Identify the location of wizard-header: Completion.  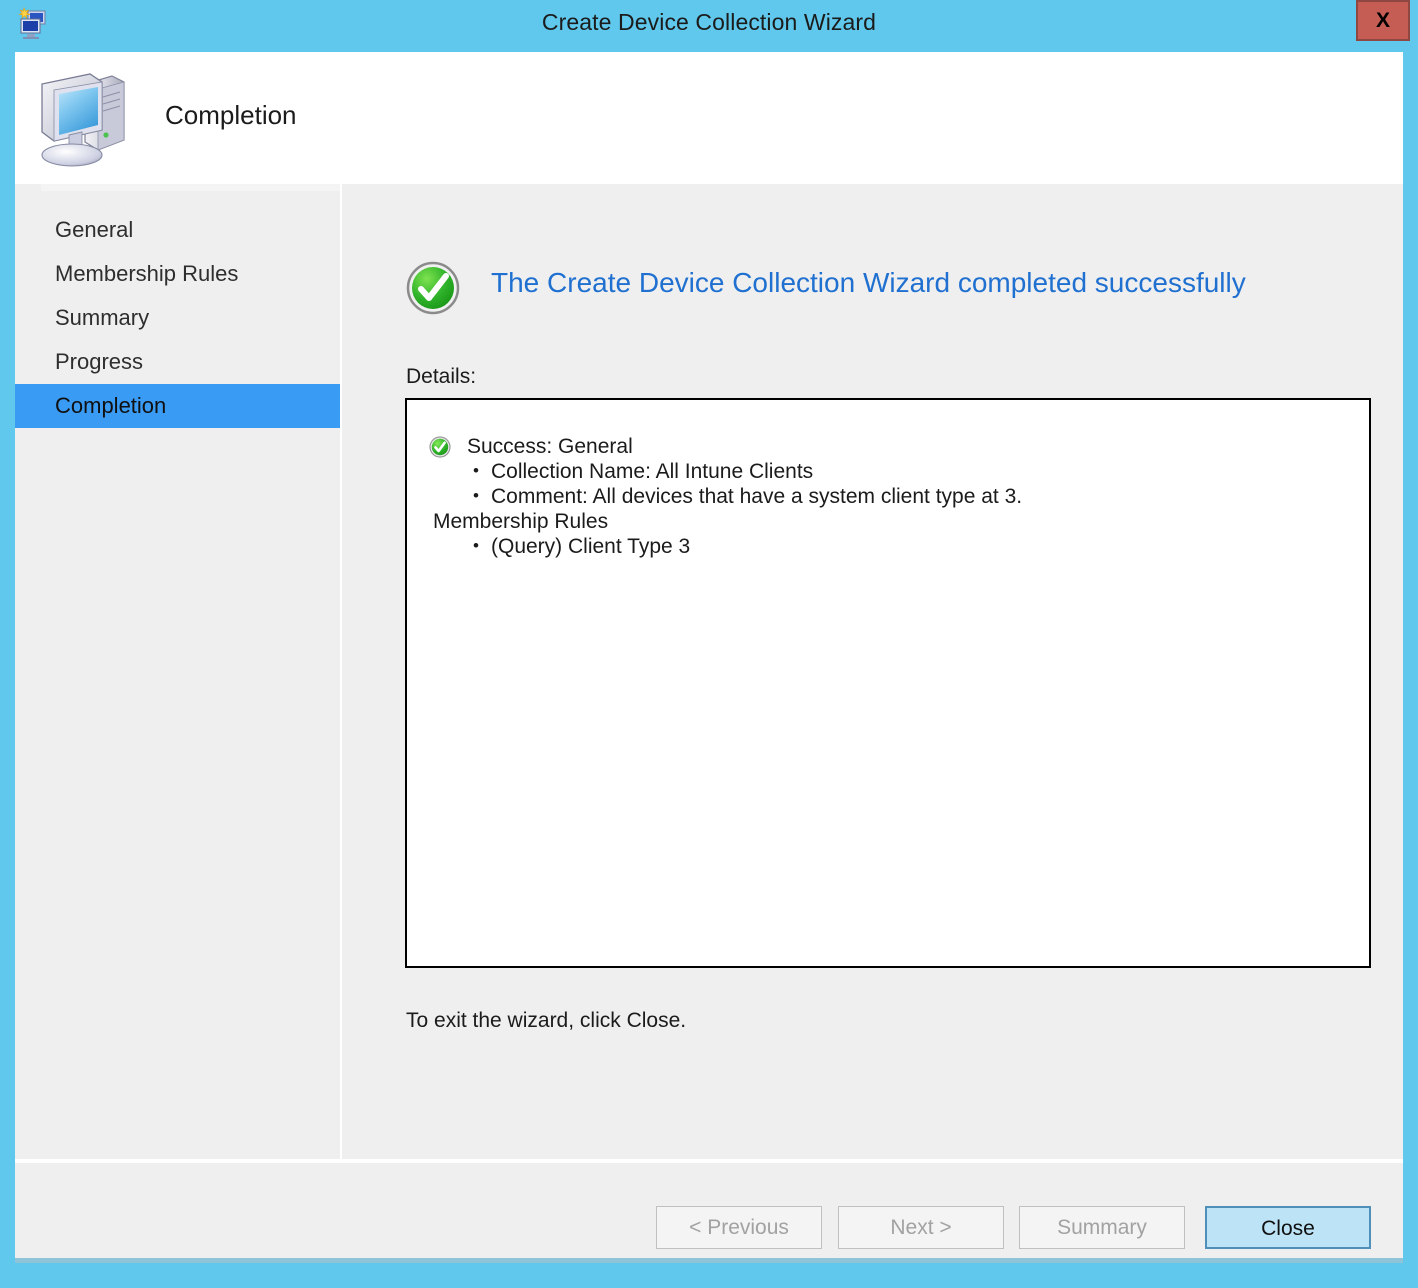
(709, 118).